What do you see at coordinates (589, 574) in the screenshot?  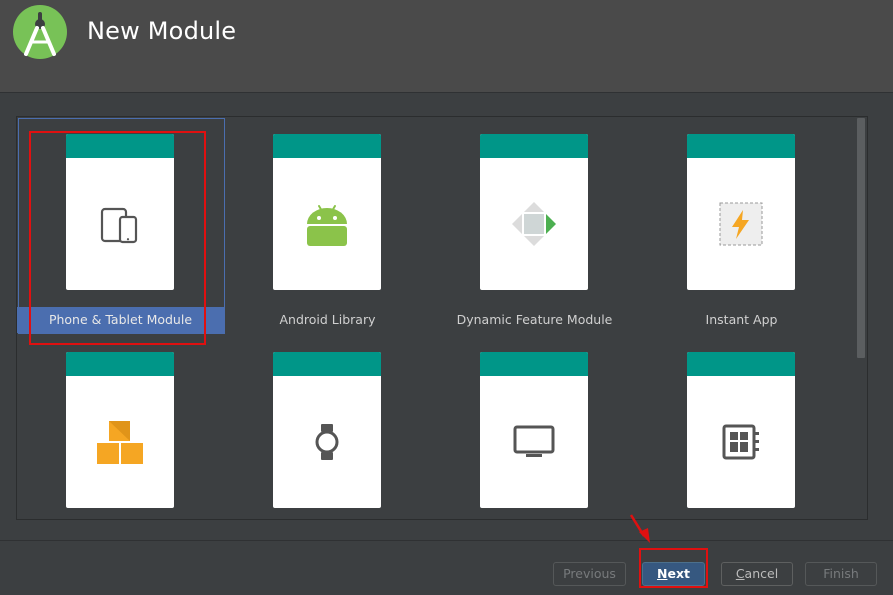 I see `previous-button: Previous` at bounding box center [589, 574].